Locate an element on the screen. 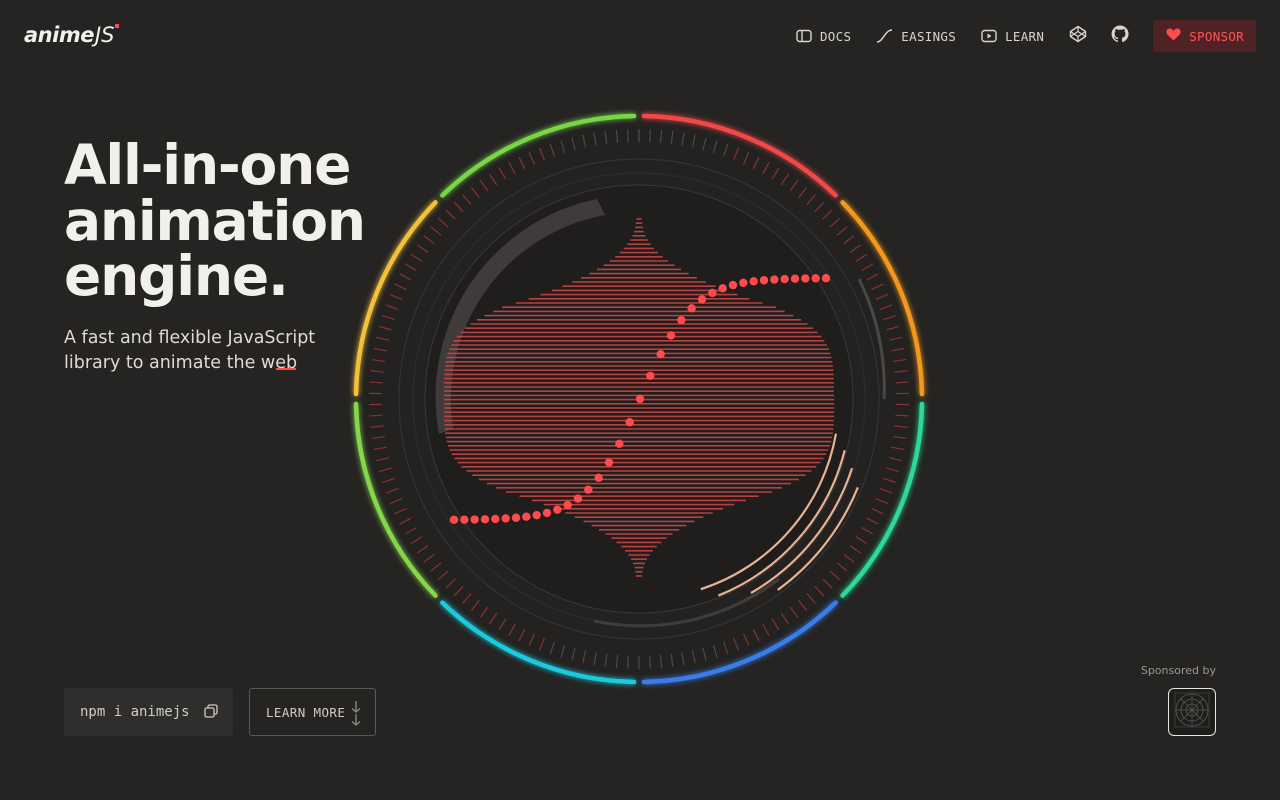 The width and height of the screenshot is (1280, 800). nav-codepen is located at coordinates (1078, 36).